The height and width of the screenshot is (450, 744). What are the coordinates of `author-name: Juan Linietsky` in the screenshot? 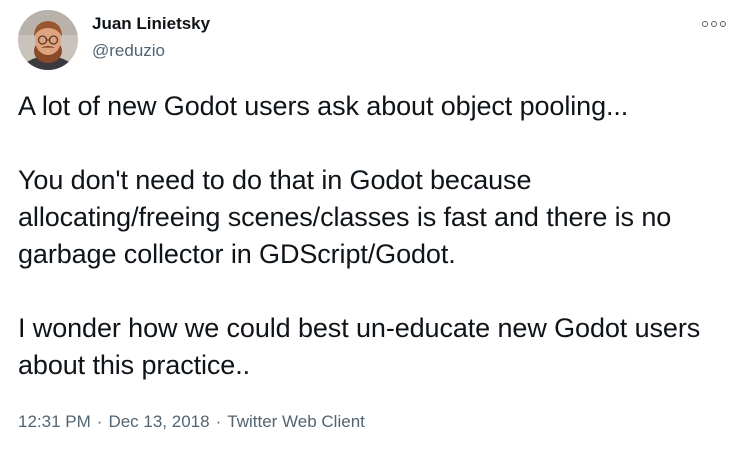 It's located at (151, 24).